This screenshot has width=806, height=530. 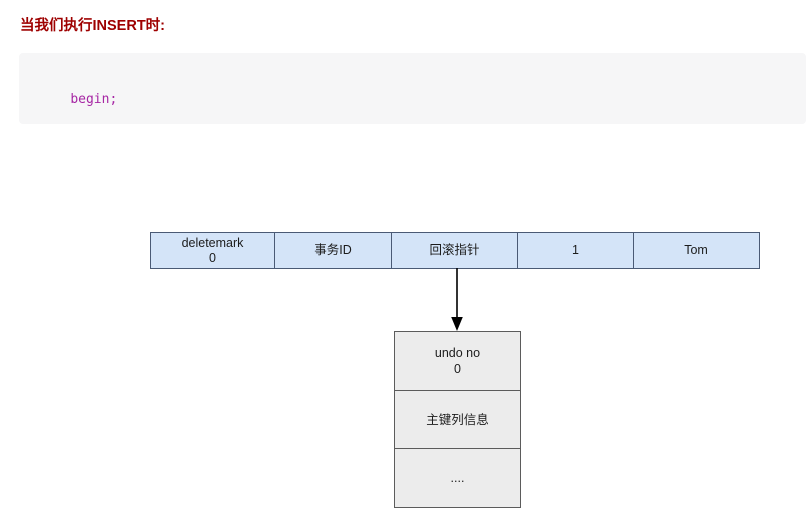 What do you see at coordinates (457, 299) in the screenshot?
I see `rollback-pointer-arrow-icon` at bounding box center [457, 299].